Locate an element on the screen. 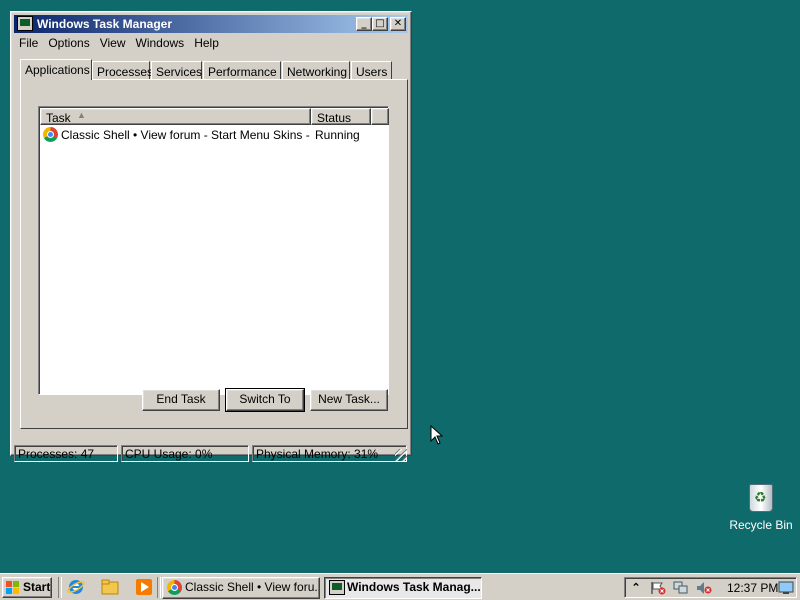  task-status: Running is located at coordinates (337, 135).